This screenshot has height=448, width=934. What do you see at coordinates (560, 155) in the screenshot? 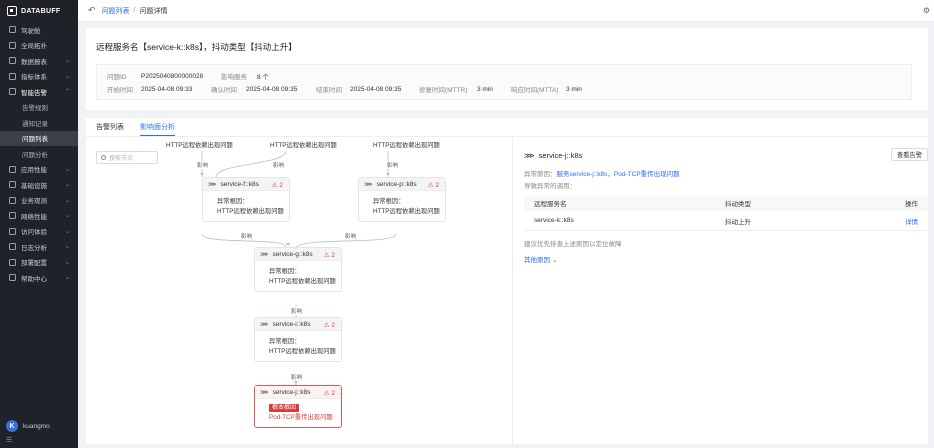
I see `detail-service-name: service-j::k8s` at bounding box center [560, 155].